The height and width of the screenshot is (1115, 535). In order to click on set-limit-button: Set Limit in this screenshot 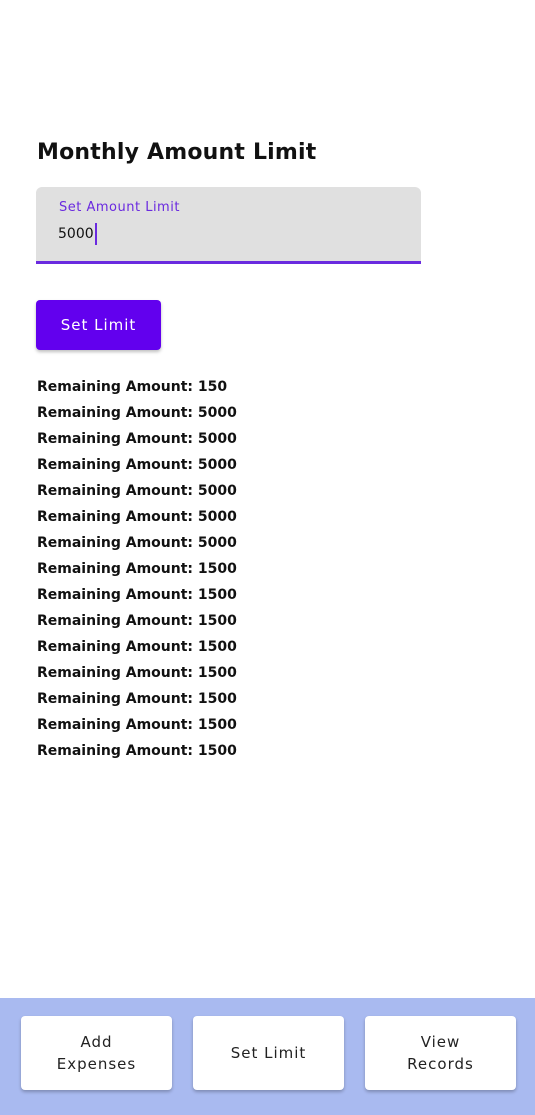, I will do `click(98, 325)`.